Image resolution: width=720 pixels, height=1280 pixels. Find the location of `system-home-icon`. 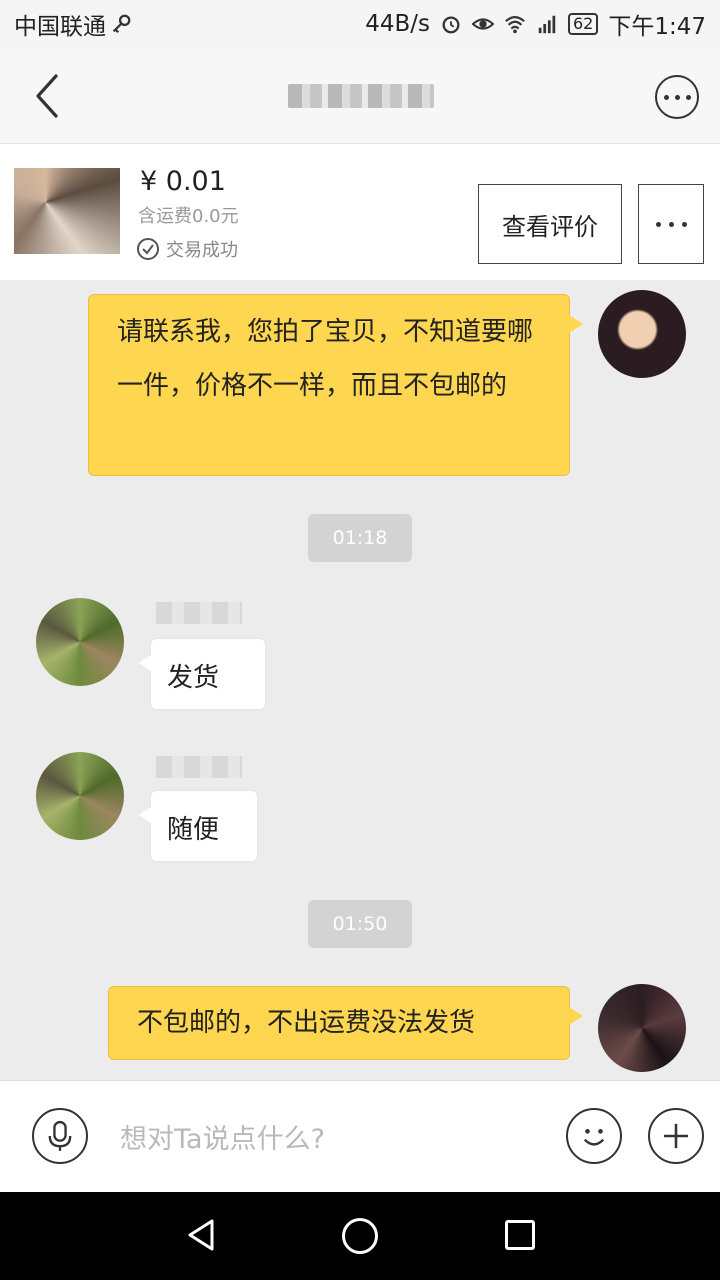

system-home-icon is located at coordinates (360, 1236).